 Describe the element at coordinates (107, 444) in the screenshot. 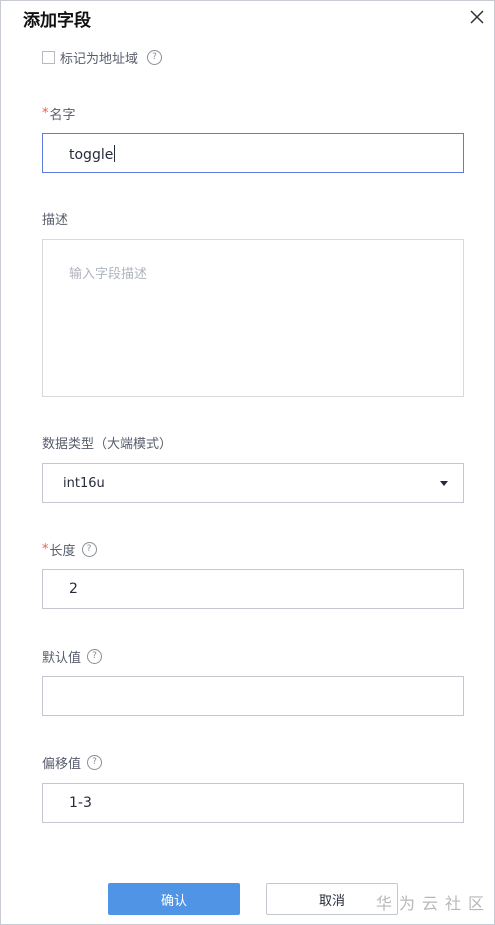

I see `data-type-label: 数据类型（大端模式）` at that location.